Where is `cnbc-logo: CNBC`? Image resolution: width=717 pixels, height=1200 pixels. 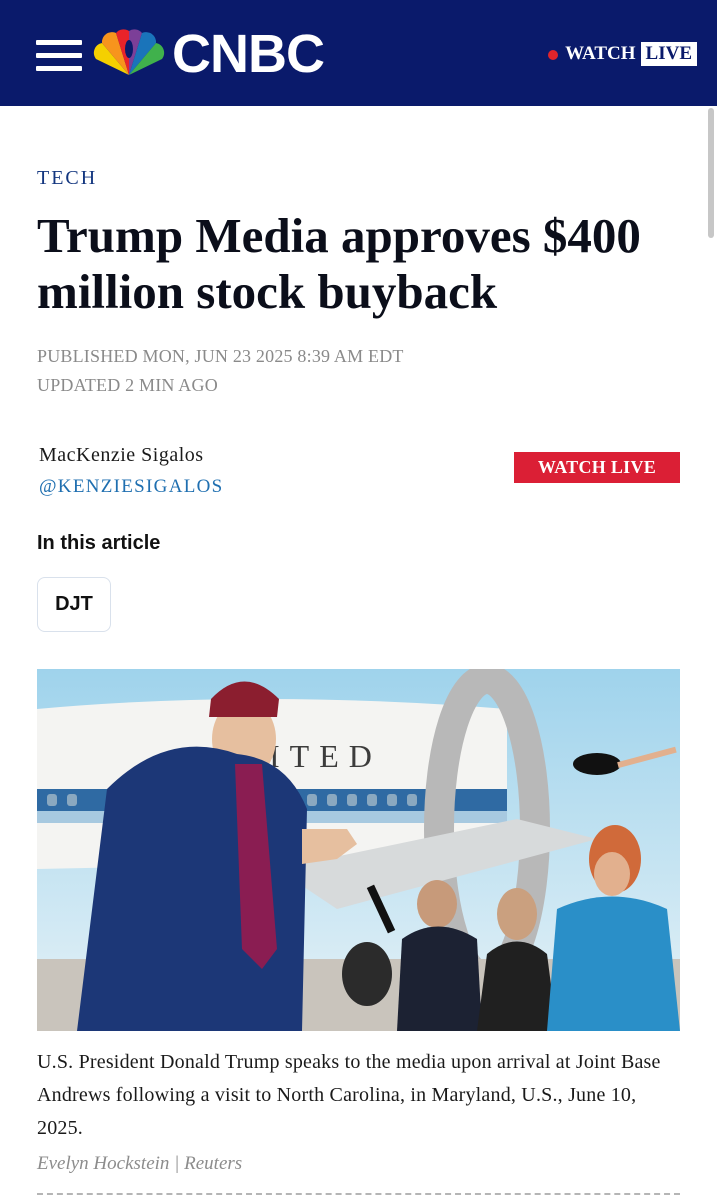 cnbc-logo: CNBC is located at coordinates (207, 54).